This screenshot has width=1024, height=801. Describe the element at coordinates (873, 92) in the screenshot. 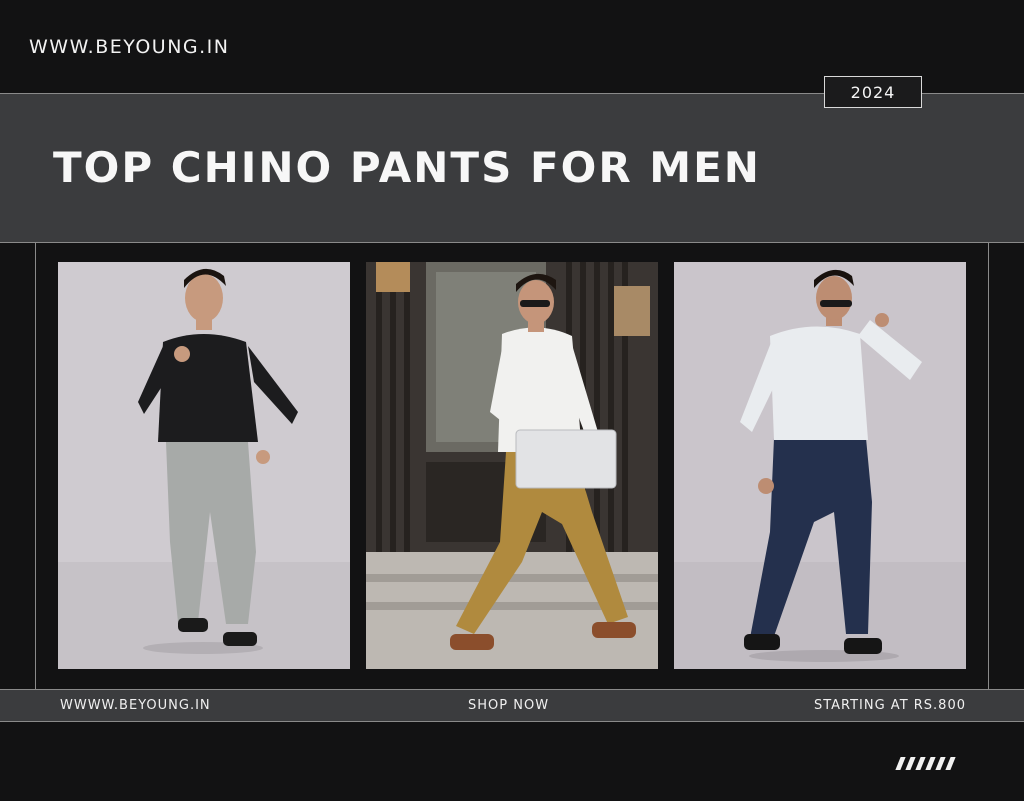

I see `year-badge: 2024` at that location.